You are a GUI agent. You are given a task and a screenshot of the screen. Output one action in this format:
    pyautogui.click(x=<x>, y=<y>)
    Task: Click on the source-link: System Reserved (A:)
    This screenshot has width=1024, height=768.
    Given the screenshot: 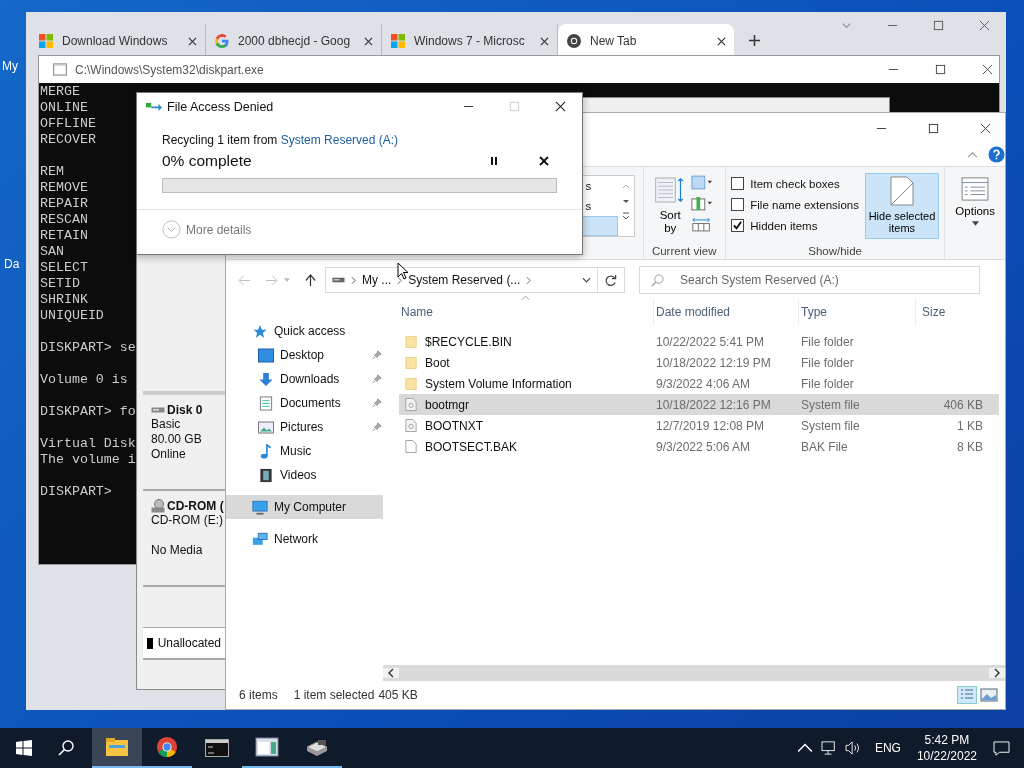 What is the action you would take?
    pyautogui.click(x=339, y=140)
    